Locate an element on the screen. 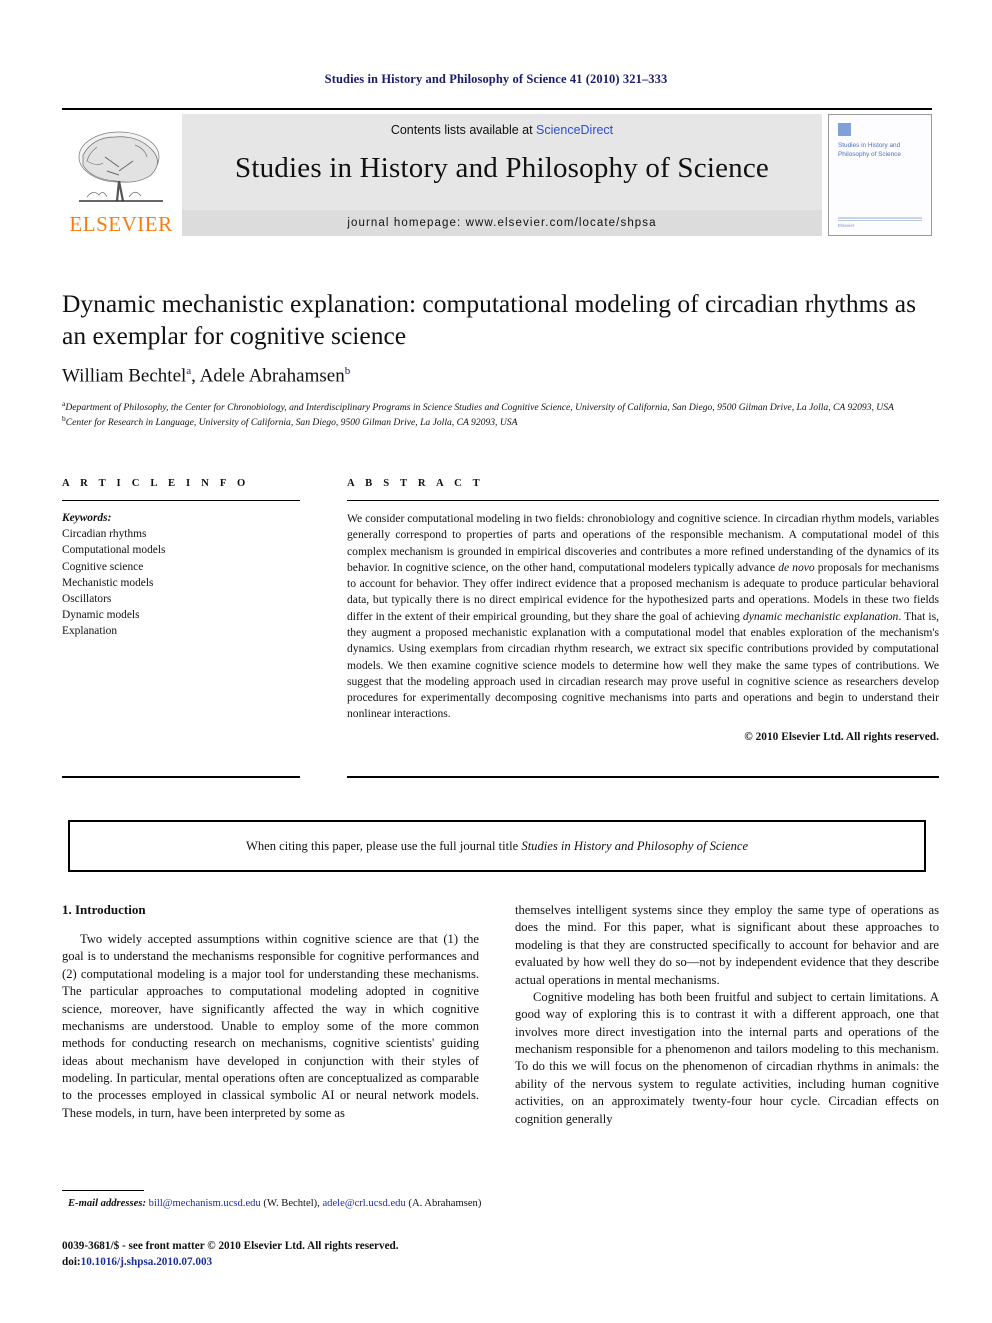 The width and height of the screenshot is (992, 1323). abstract-bottom-rule is located at coordinates (643, 777).